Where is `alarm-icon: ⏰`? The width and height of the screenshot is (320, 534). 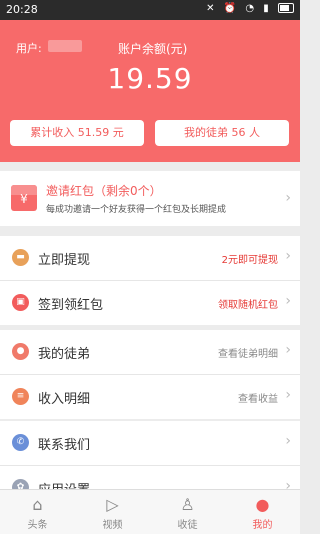 alarm-icon: ⏰ is located at coordinates (231, 8).